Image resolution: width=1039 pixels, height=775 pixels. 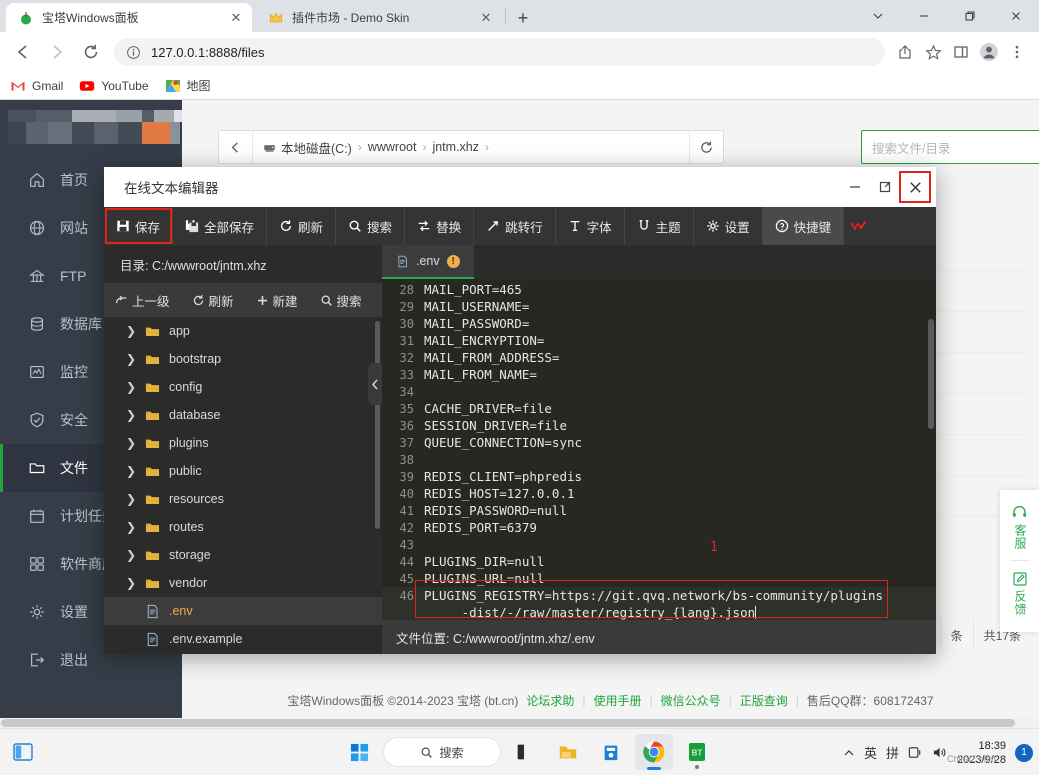 What do you see at coordinates (23, 52) in the screenshot?
I see `back-button` at bounding box center [23, 52].